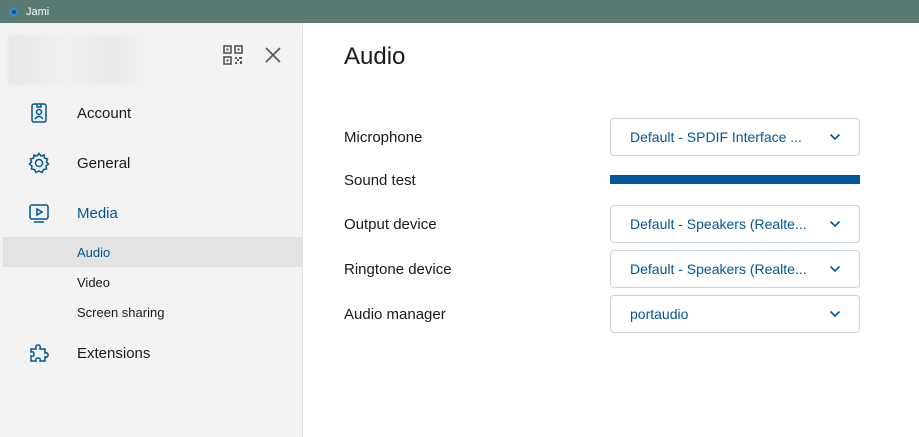  Describe the element at coordinates (104, 113) in the screenshot. I see `sidebar-item-label: Account` at that location.